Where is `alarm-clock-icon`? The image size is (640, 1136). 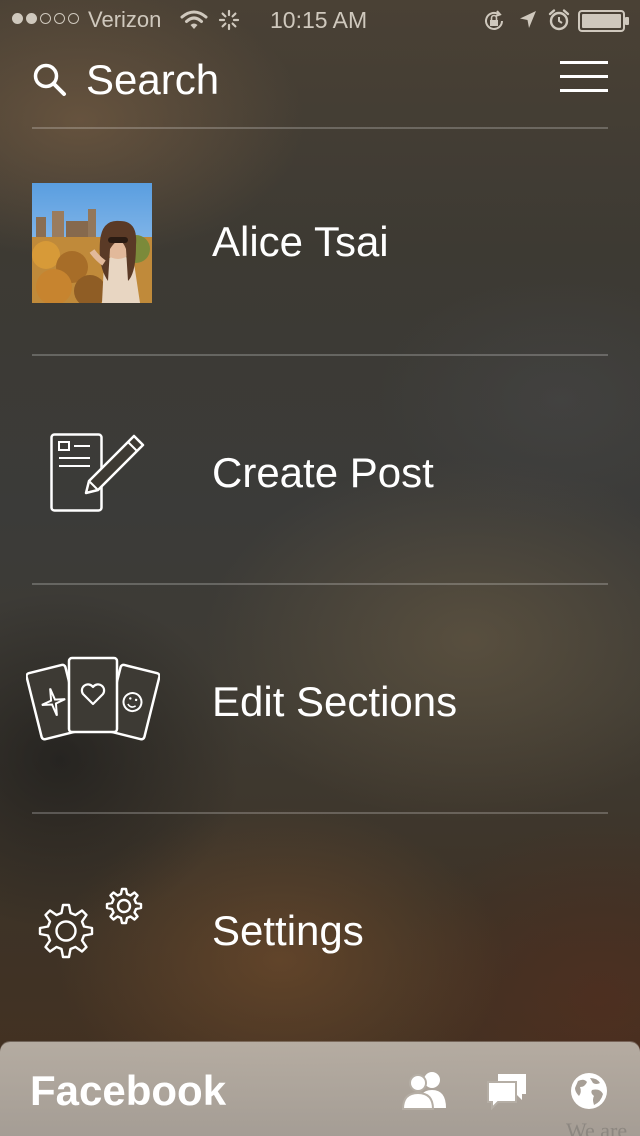 alarm-clock-icon is located at coordinates (559, 23).